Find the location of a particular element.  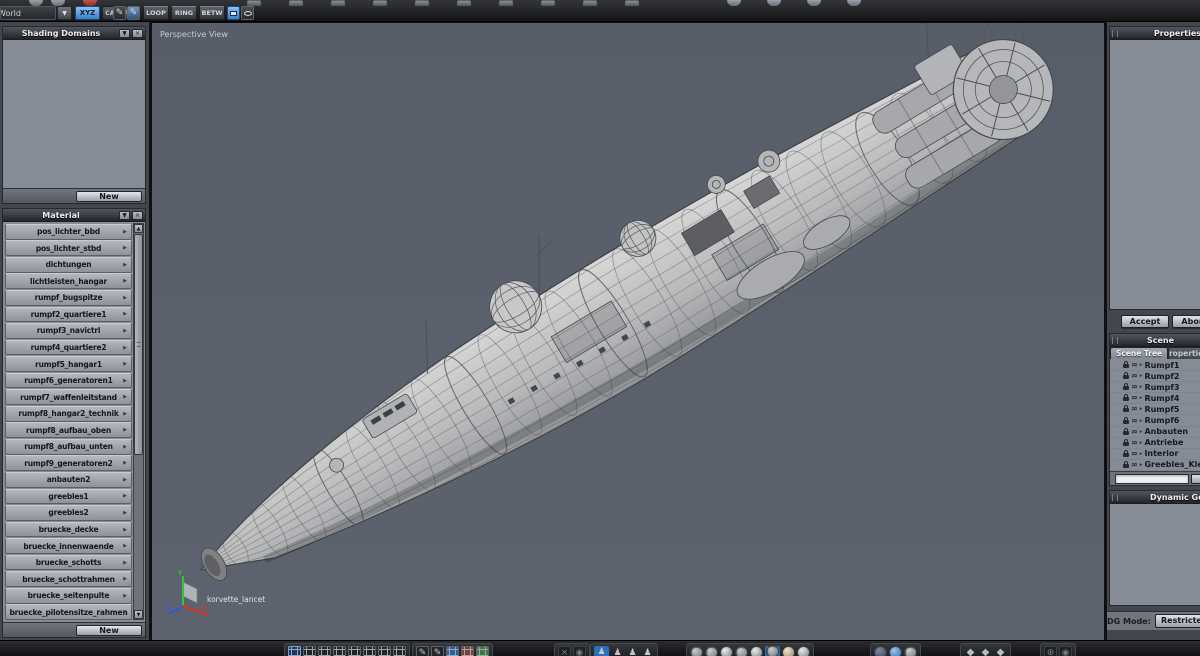

material-item: rumpf8_aufbau_oben ▶ is located at coordinates (68, 430).